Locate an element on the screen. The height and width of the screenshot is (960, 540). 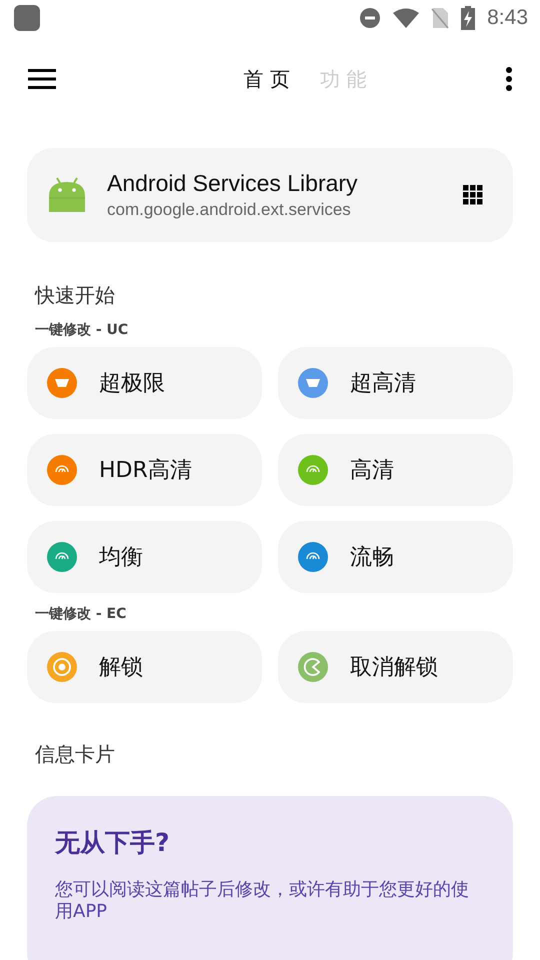
preset-button: 取消解锁 is located at coordinates (395, 667).